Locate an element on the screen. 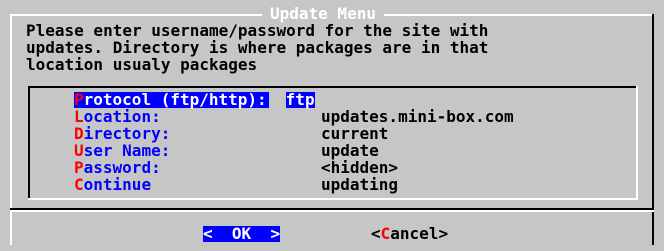 This screenshot has width=664, height=251. listbox-border-left is located at coordinates (29, 143).